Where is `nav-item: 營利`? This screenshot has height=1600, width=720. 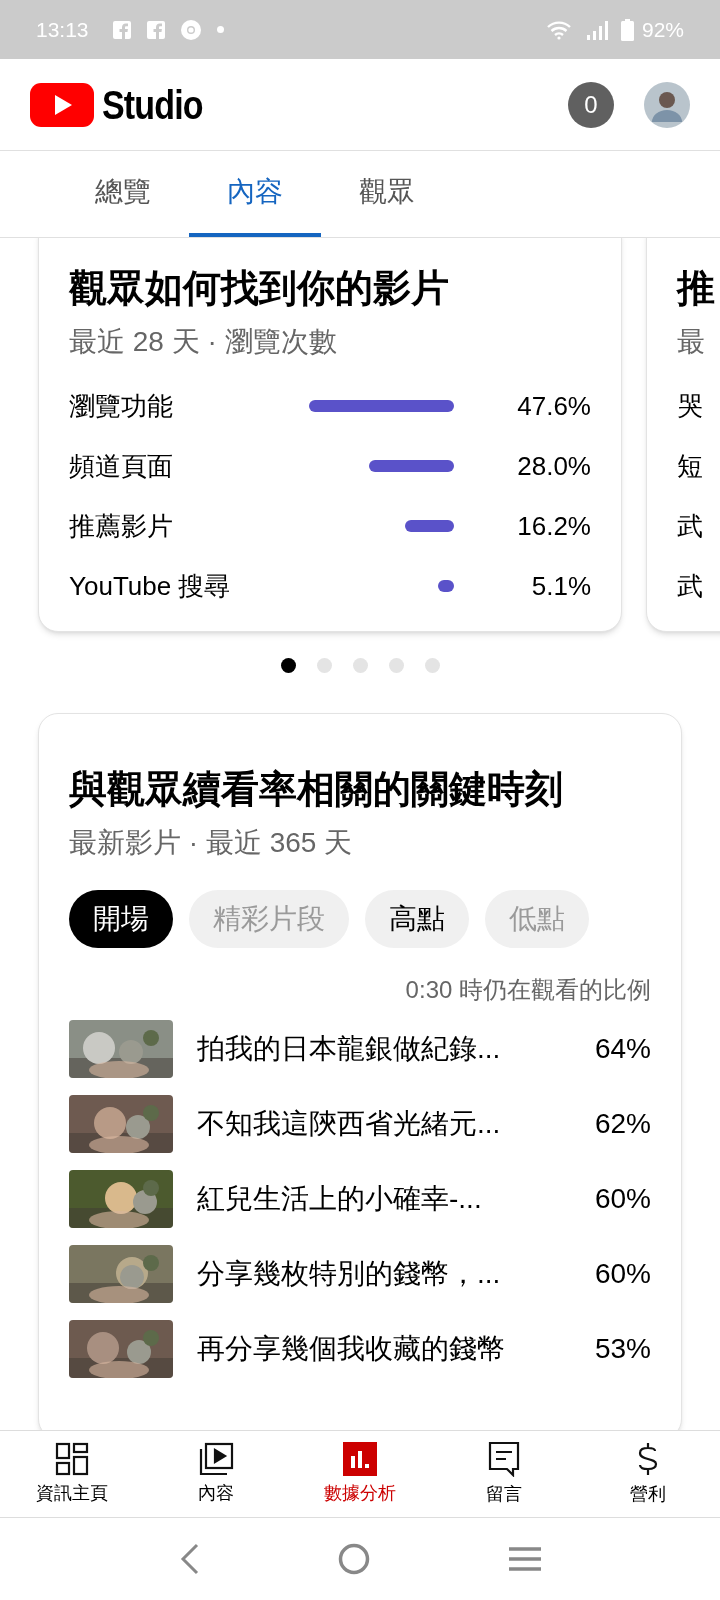
nav-item: 營利 is located at coordinates (648, 1474).